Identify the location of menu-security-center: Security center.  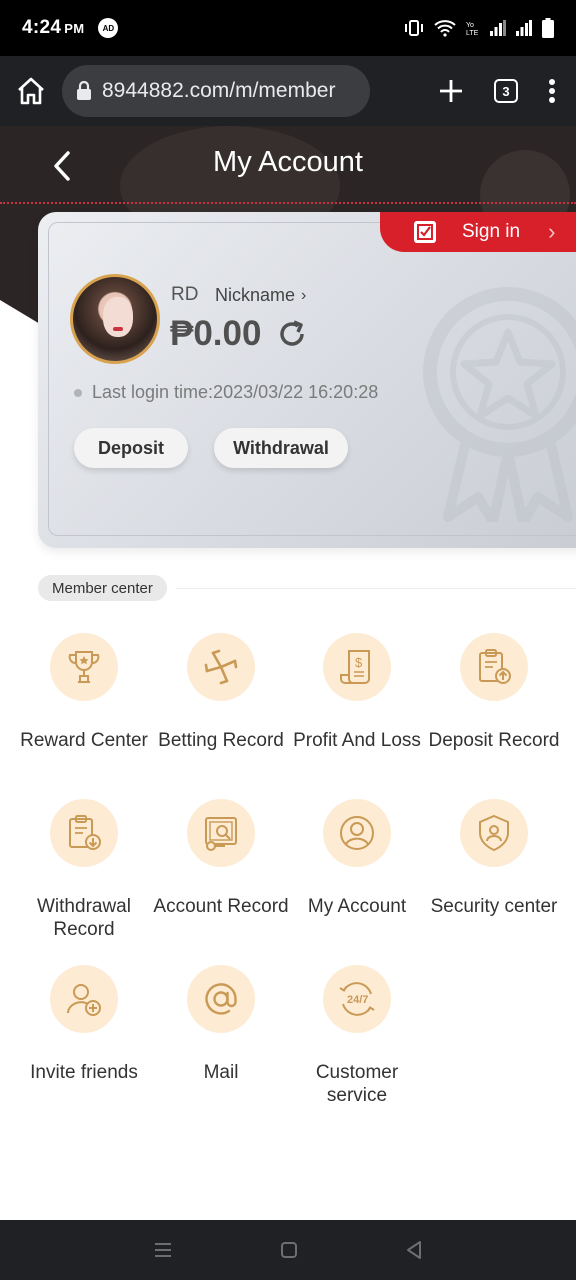
(494, 858).